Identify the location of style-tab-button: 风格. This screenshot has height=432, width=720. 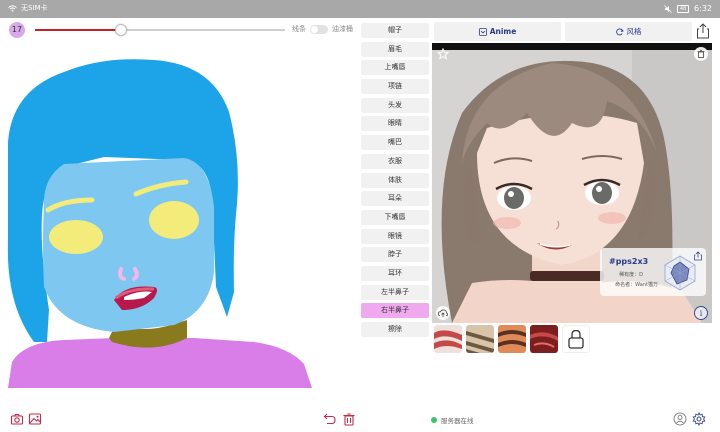
(628, 31).